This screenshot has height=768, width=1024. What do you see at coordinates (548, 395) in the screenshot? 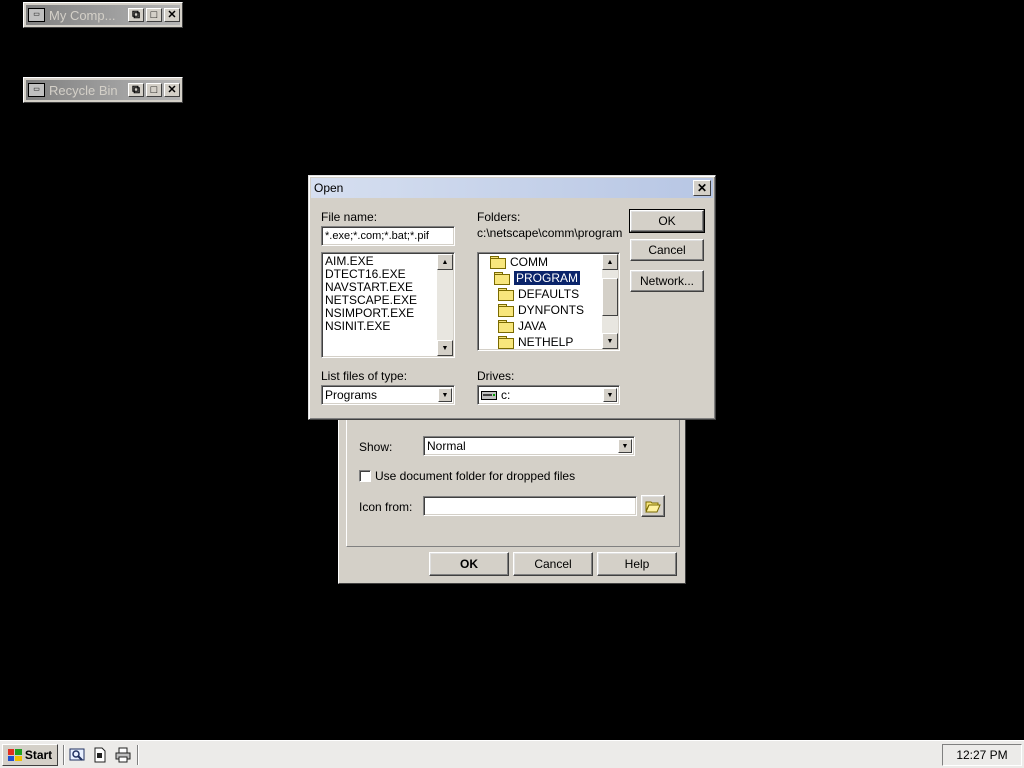
I see `drives-select: c: ▼` at bounding box center [548, 395].